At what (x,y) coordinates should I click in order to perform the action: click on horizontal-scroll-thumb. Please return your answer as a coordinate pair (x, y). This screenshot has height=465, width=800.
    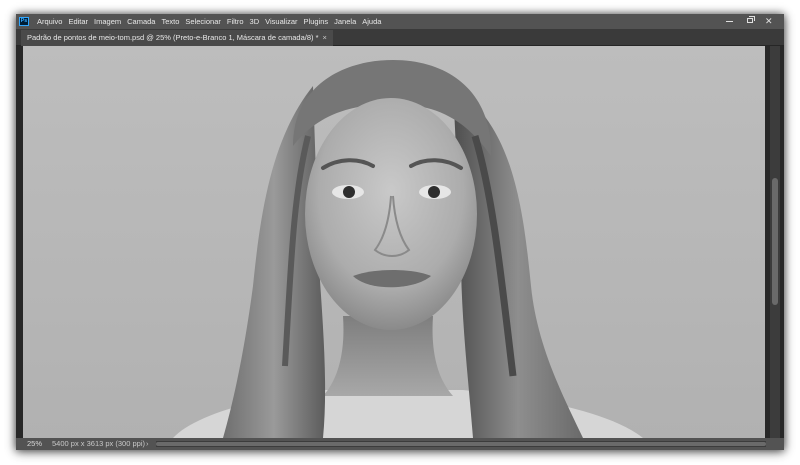
    Looking at the image, I should click on (461, 444).